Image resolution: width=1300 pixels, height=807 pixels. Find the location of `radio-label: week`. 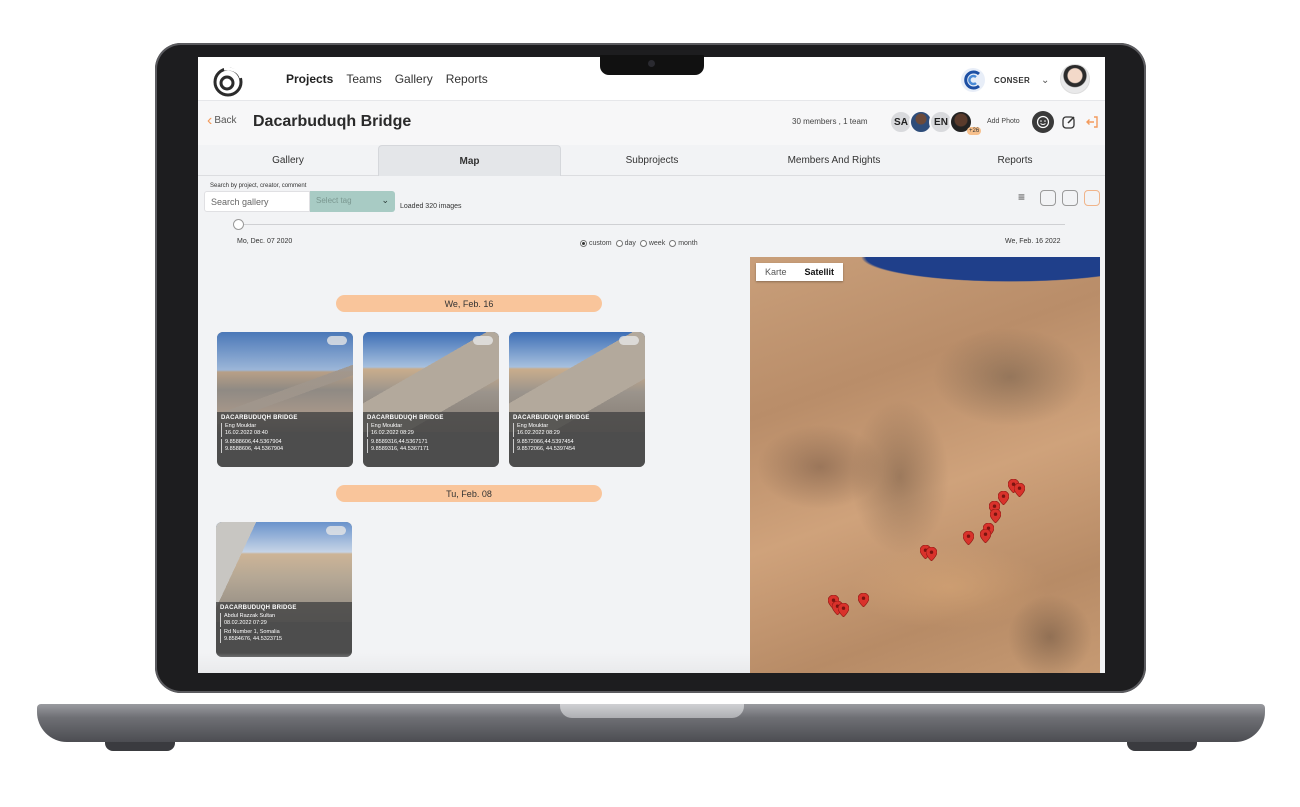

radio-label: week is located at coordinates (657, 243).